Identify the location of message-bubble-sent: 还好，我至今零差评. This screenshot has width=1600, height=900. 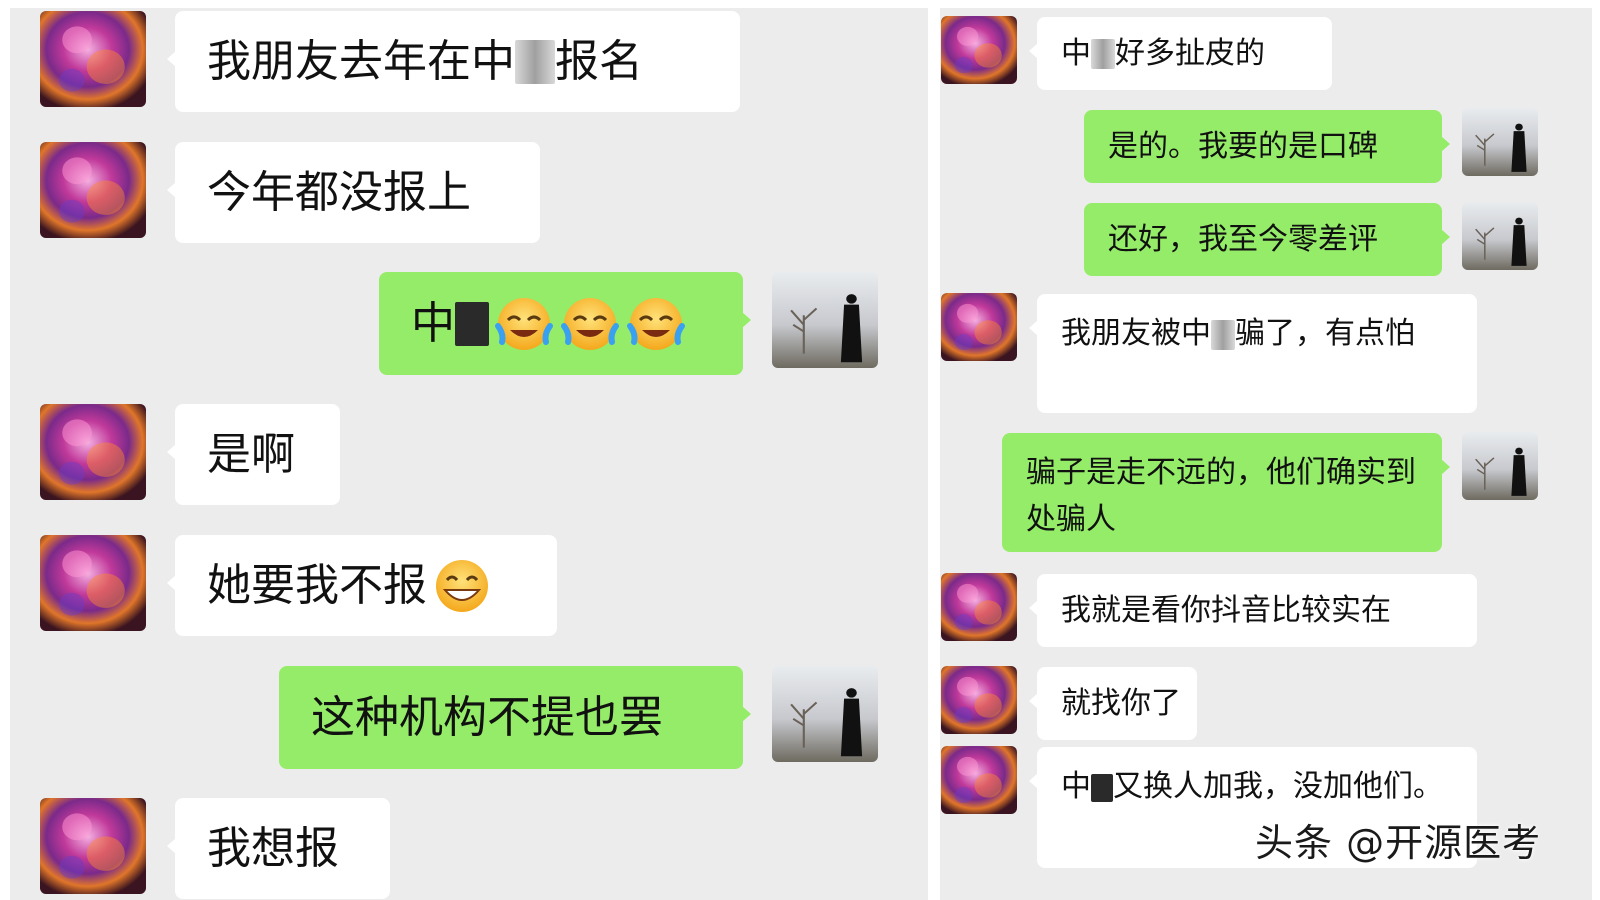
(1267, 239).